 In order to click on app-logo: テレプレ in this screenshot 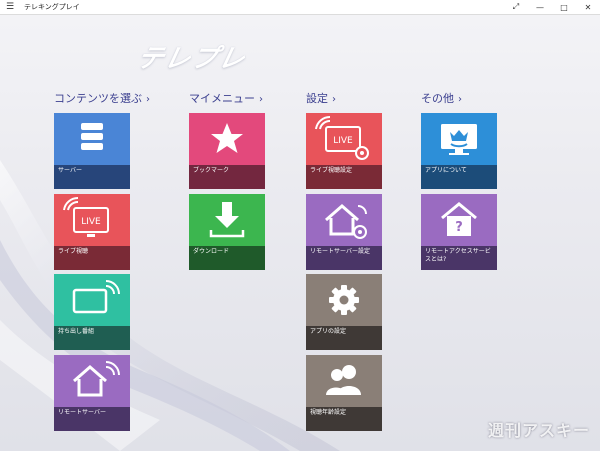, I will do `click(191, 59)`.